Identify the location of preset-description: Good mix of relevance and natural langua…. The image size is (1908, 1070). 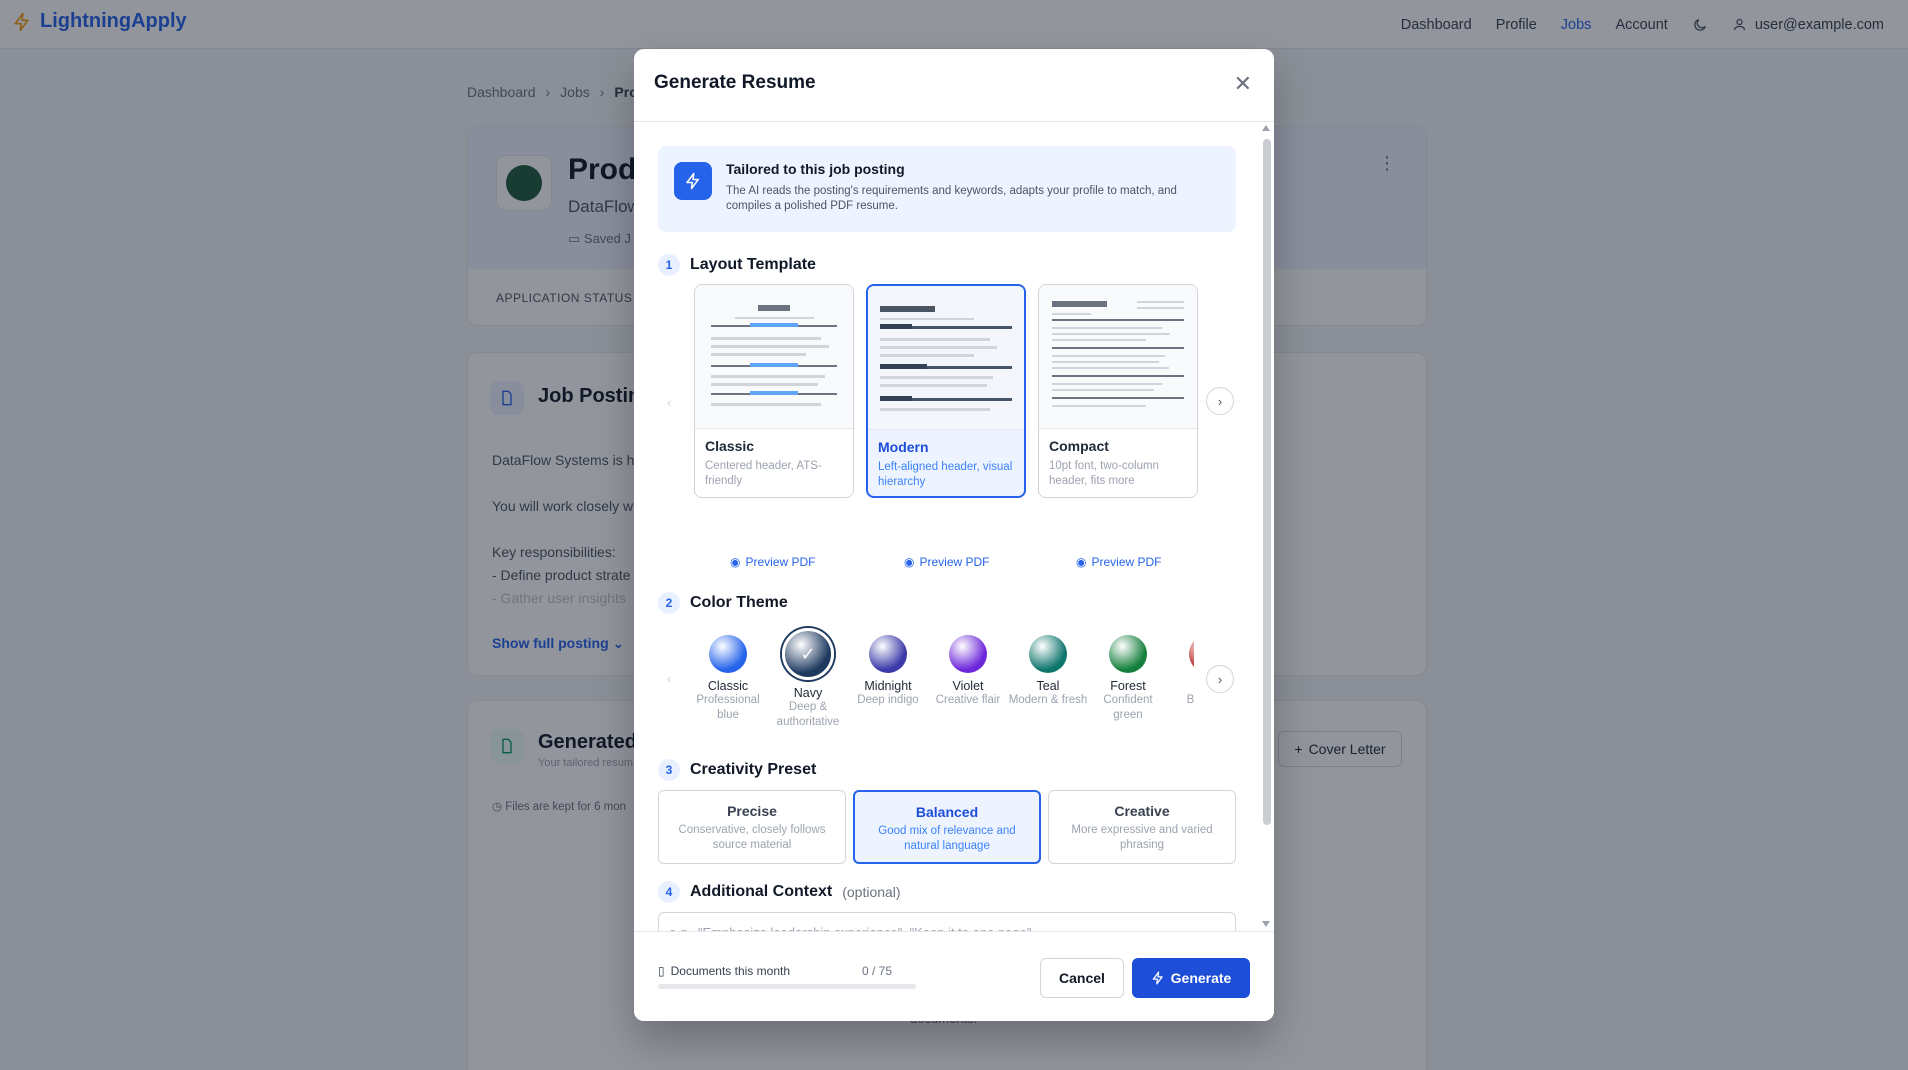
(947, 838).